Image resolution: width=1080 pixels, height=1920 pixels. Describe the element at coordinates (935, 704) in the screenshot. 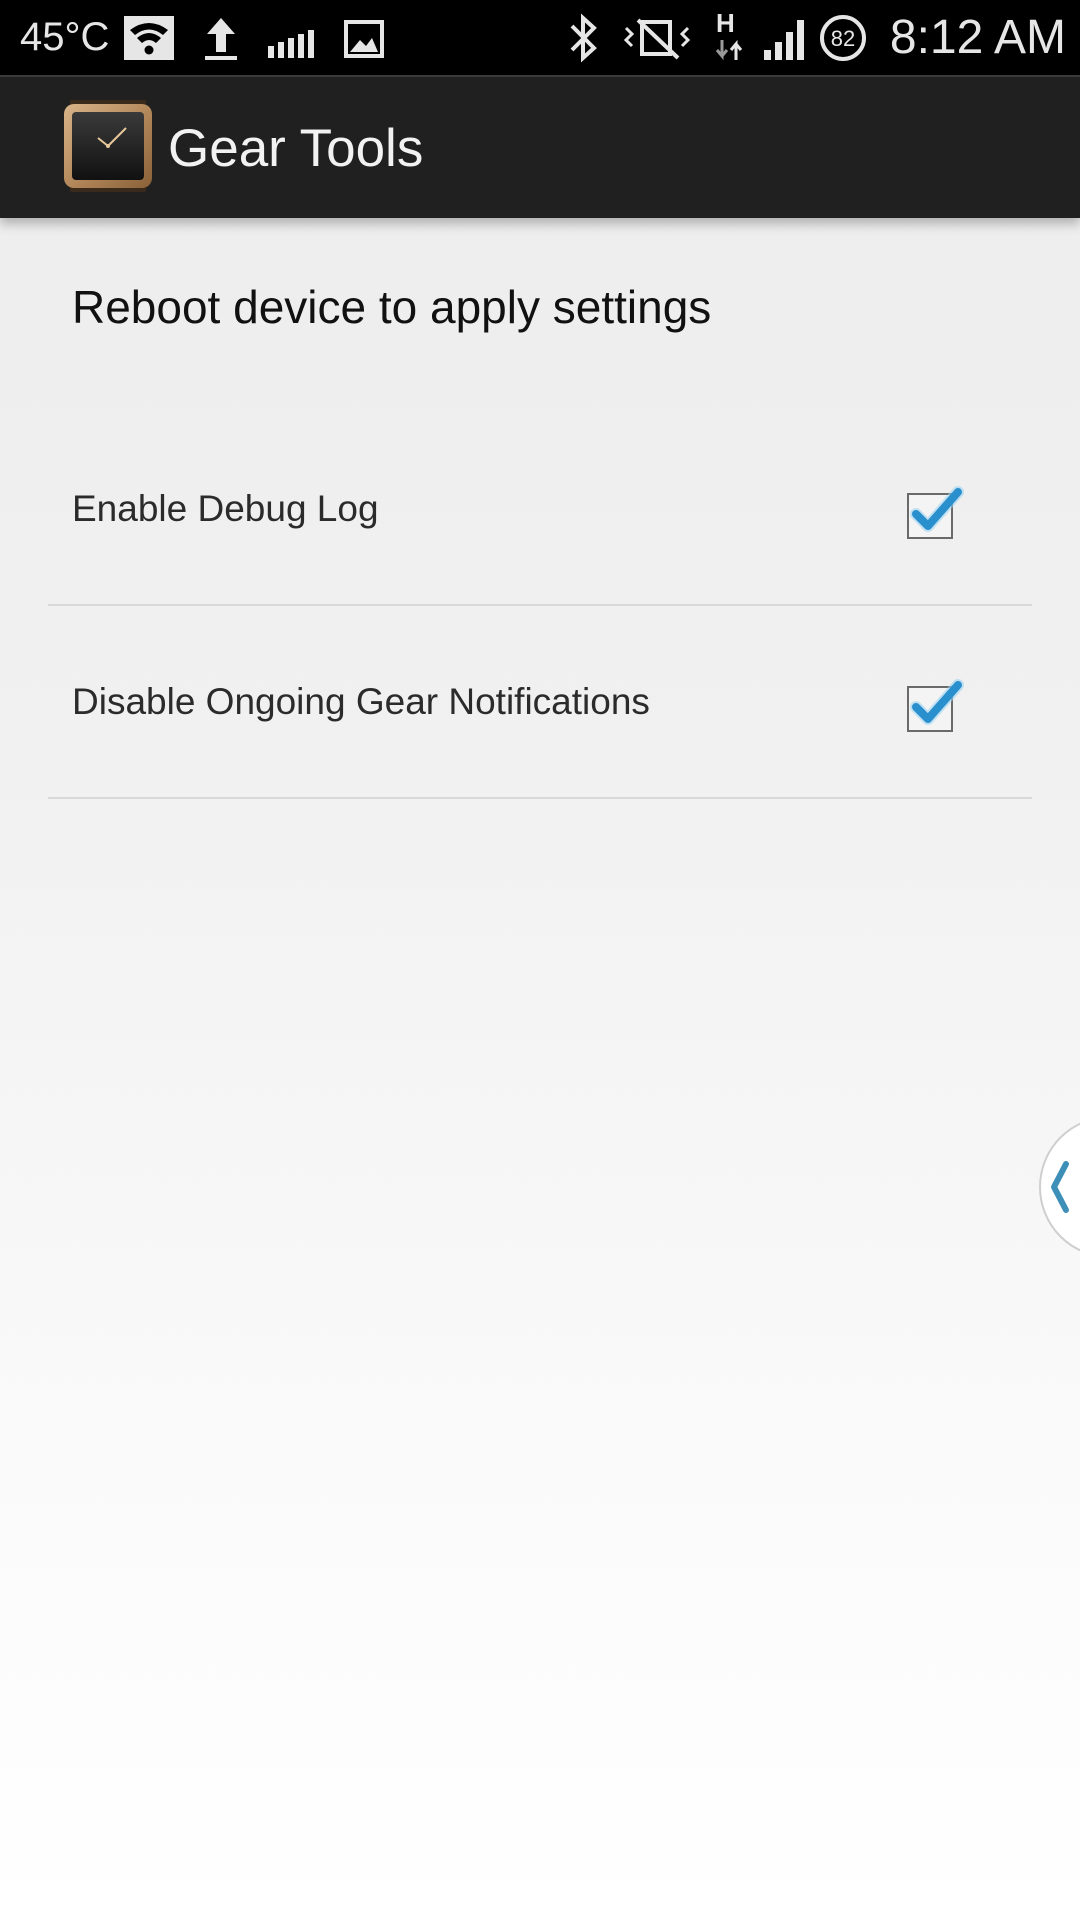

I see `disable-notifications-checkbox` at that location.